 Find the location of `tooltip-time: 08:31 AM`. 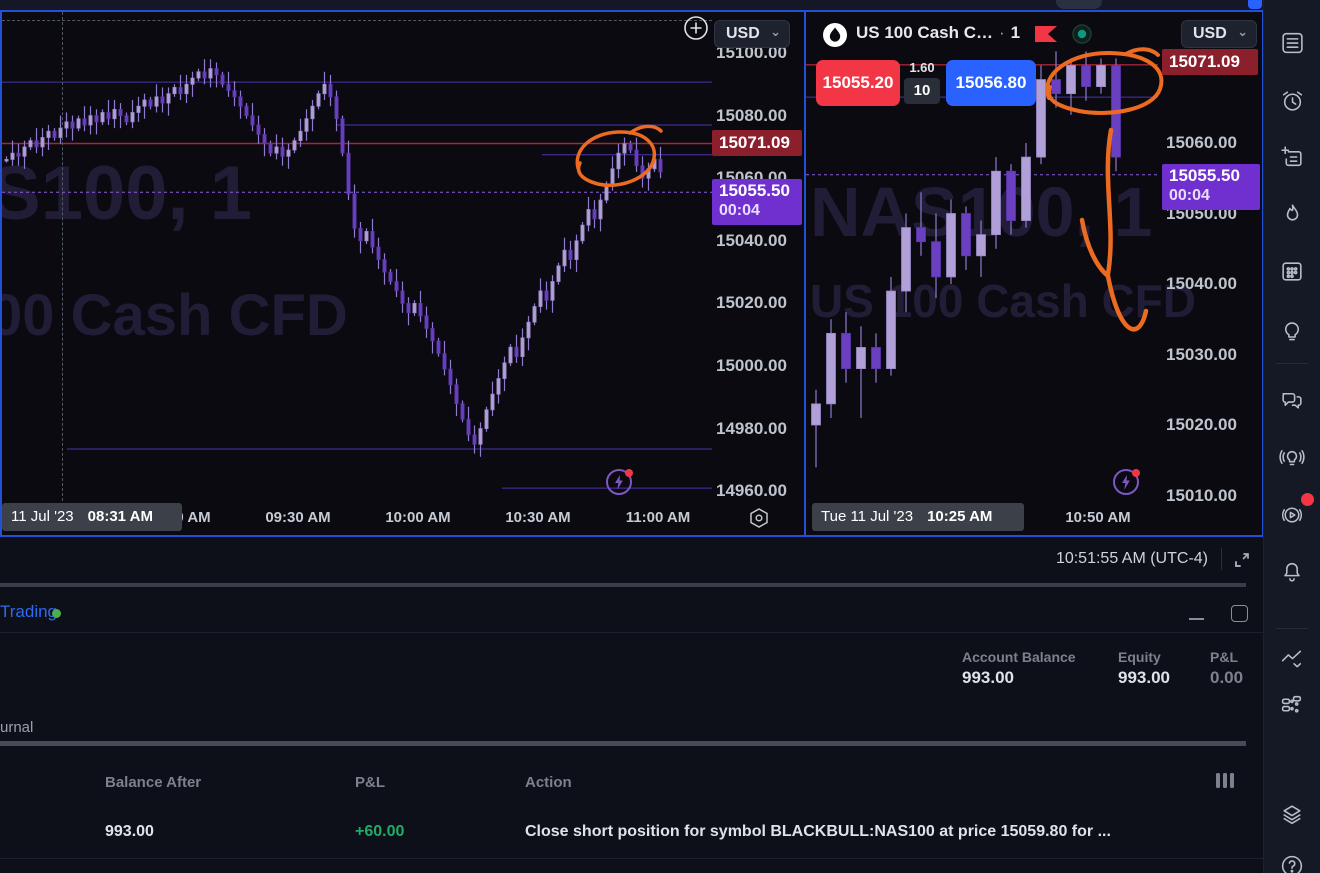

tooltip-time: 08:31 AM is located at coordinates (120, 516).